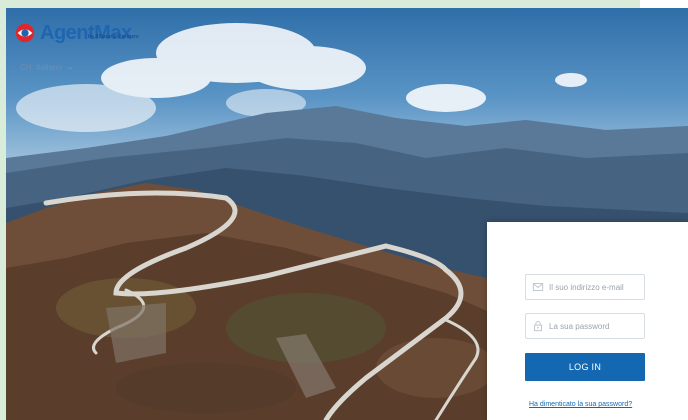 The image size is (688, 420). What do you see at coordinates (86, 33) in the screenshot?
I see `brand-name: AgentMax` at bounding box center [86, 33].